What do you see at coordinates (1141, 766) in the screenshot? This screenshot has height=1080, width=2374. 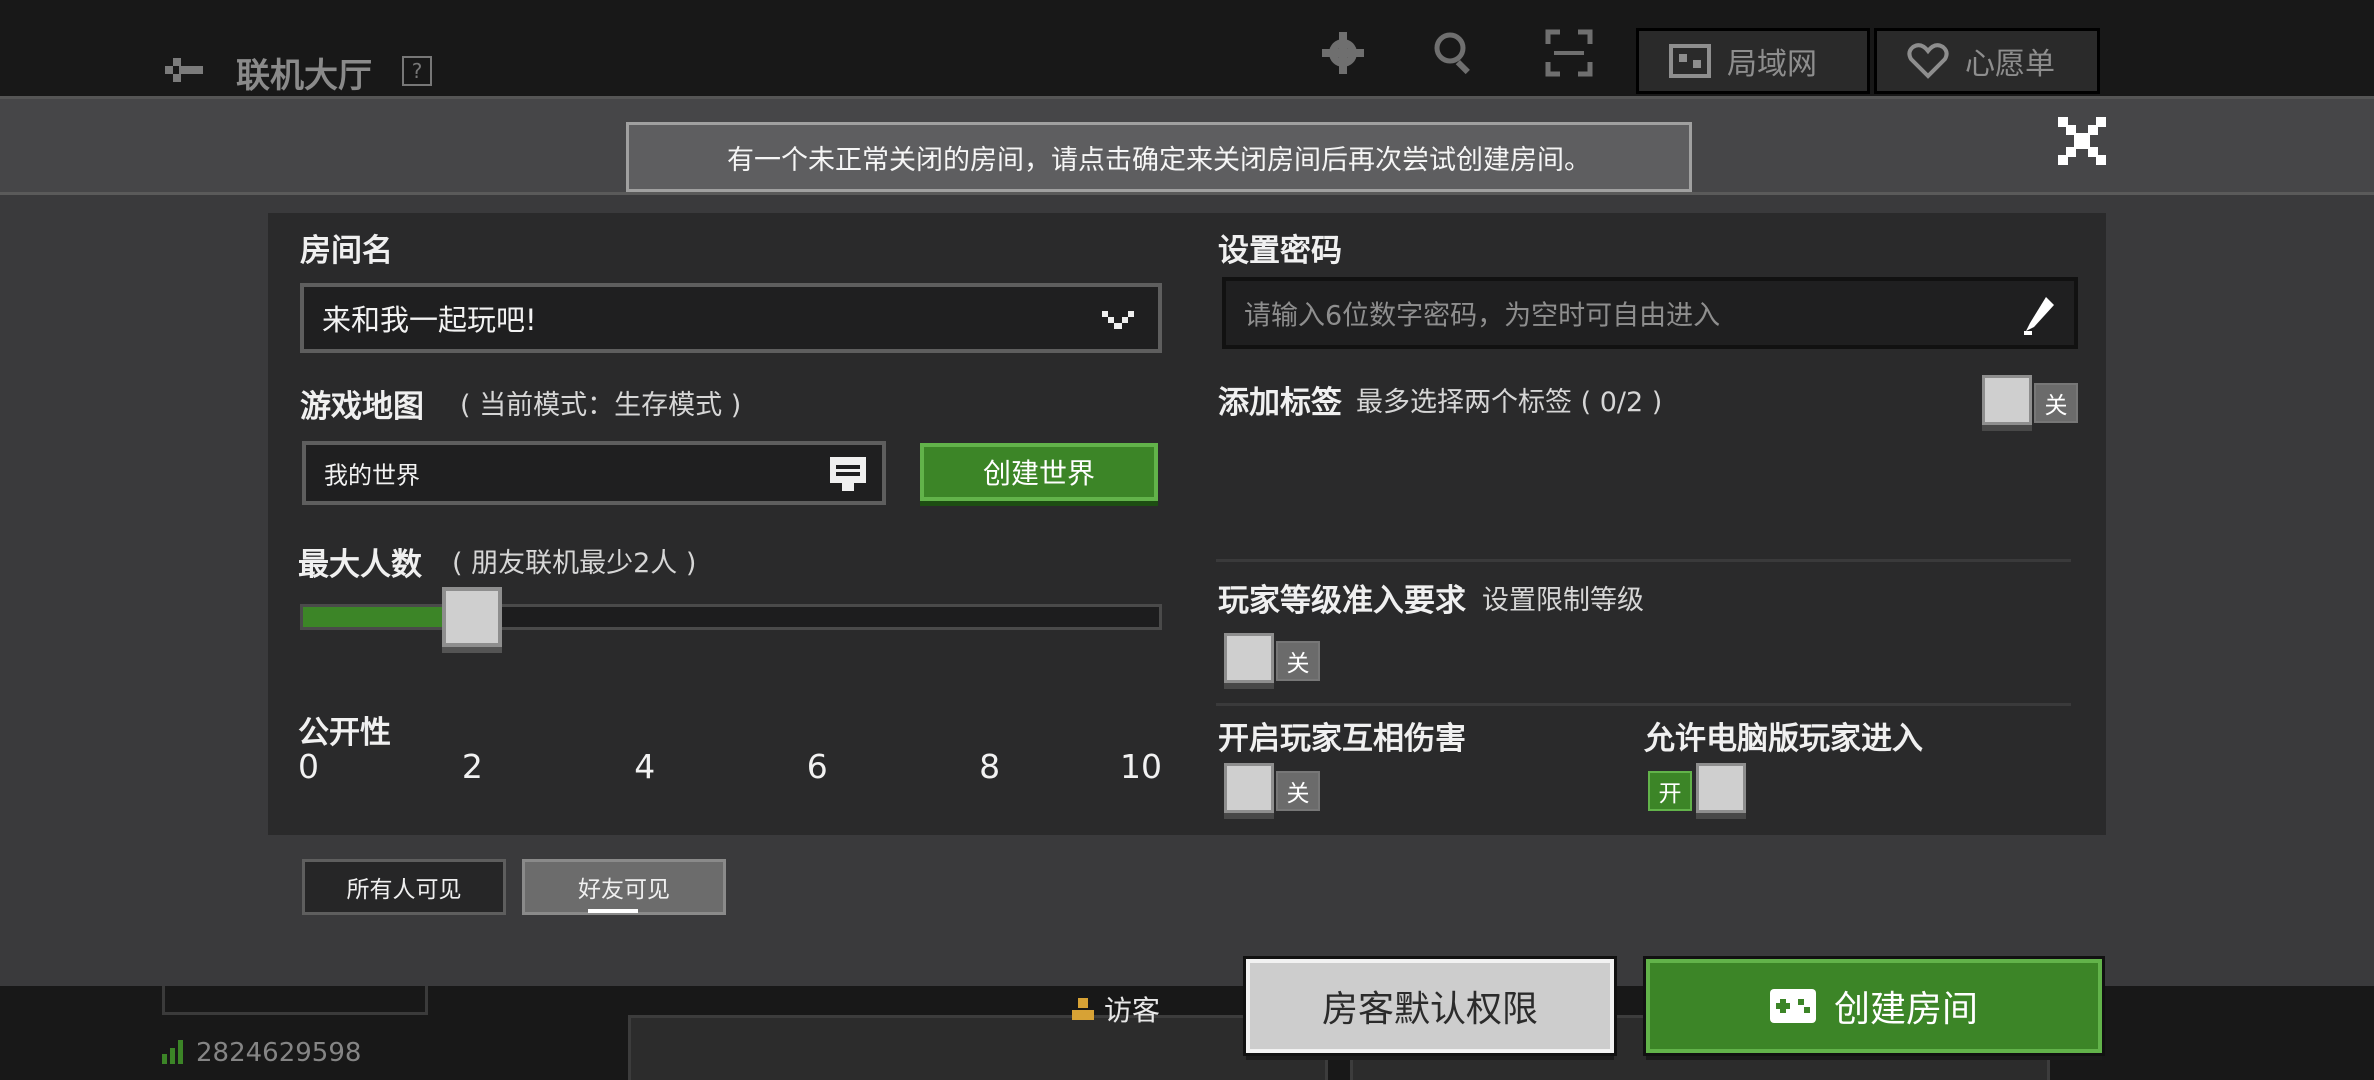 I see `slider-tick-label: 10` at bounding box center [1141, 766].